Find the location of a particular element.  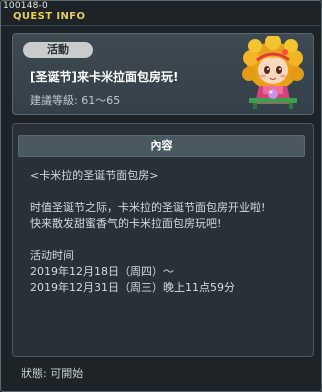

quest-status: 狀態: 可開始 is located at coordinates (52, 373).